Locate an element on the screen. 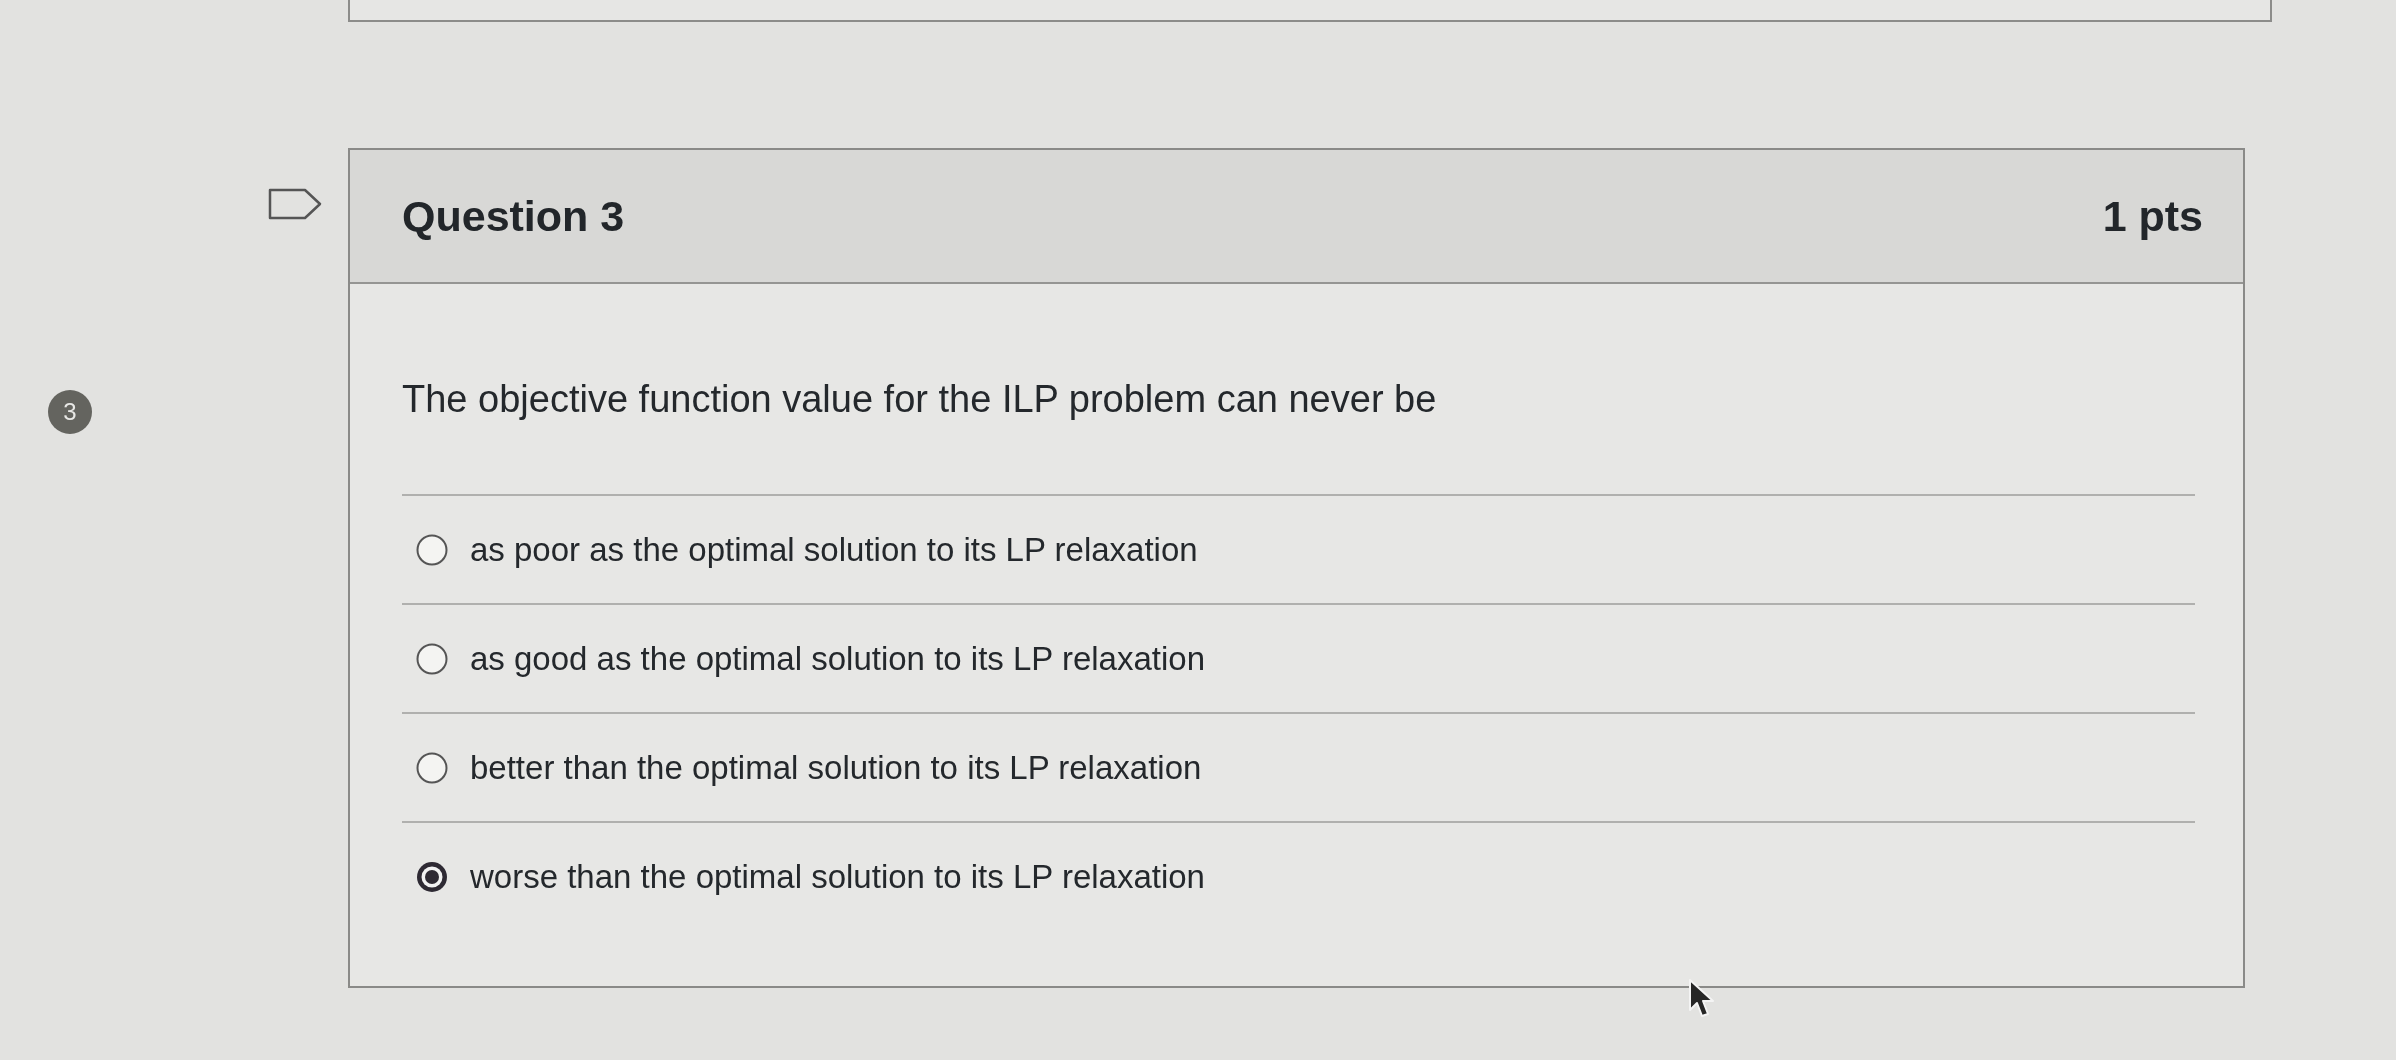  option-label: as good as the optimal solution to its LP relaxation is located at coordinates (837, 658).